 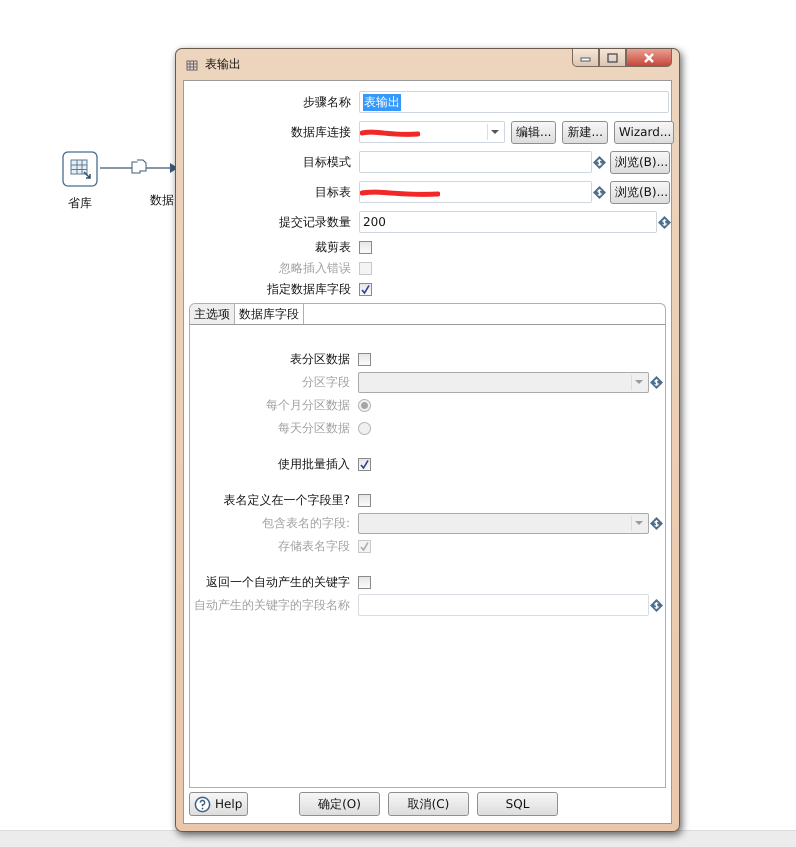 I want to click on dialog-button: SQL, so click(x=517, y=804).